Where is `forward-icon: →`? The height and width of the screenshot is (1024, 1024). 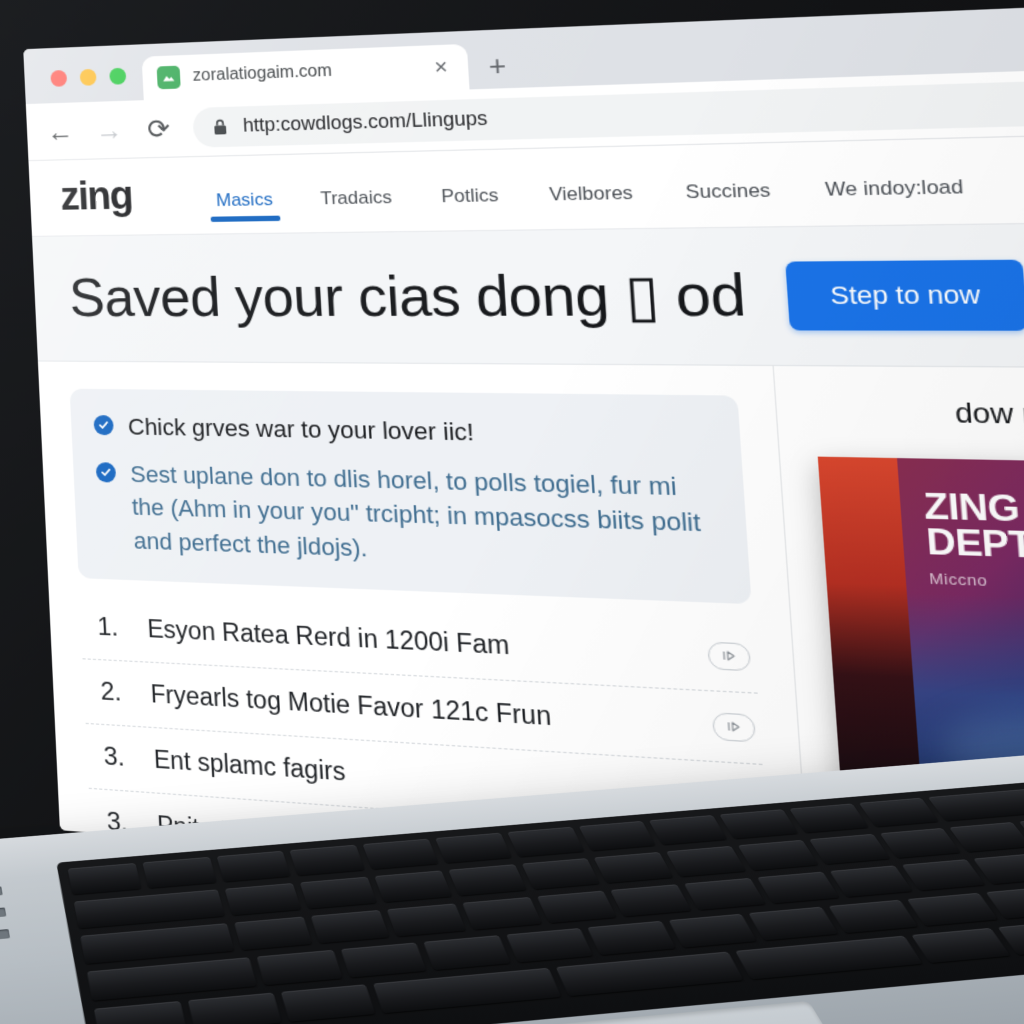 forward-icon: → is located at coordinates (109, 130).